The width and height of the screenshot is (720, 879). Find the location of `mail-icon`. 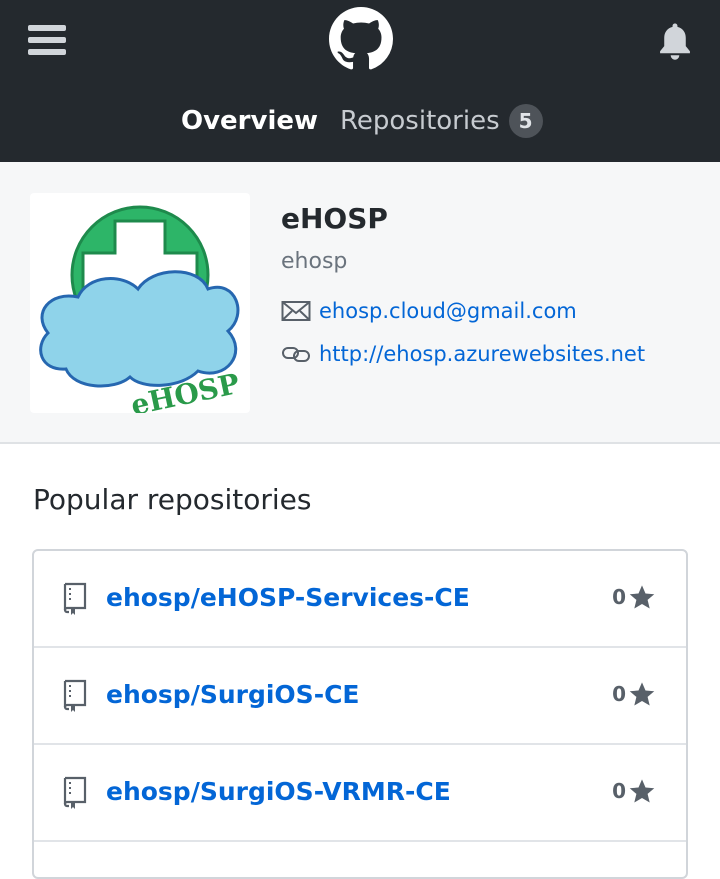

mail-icon is located at coordinates (296, 311).